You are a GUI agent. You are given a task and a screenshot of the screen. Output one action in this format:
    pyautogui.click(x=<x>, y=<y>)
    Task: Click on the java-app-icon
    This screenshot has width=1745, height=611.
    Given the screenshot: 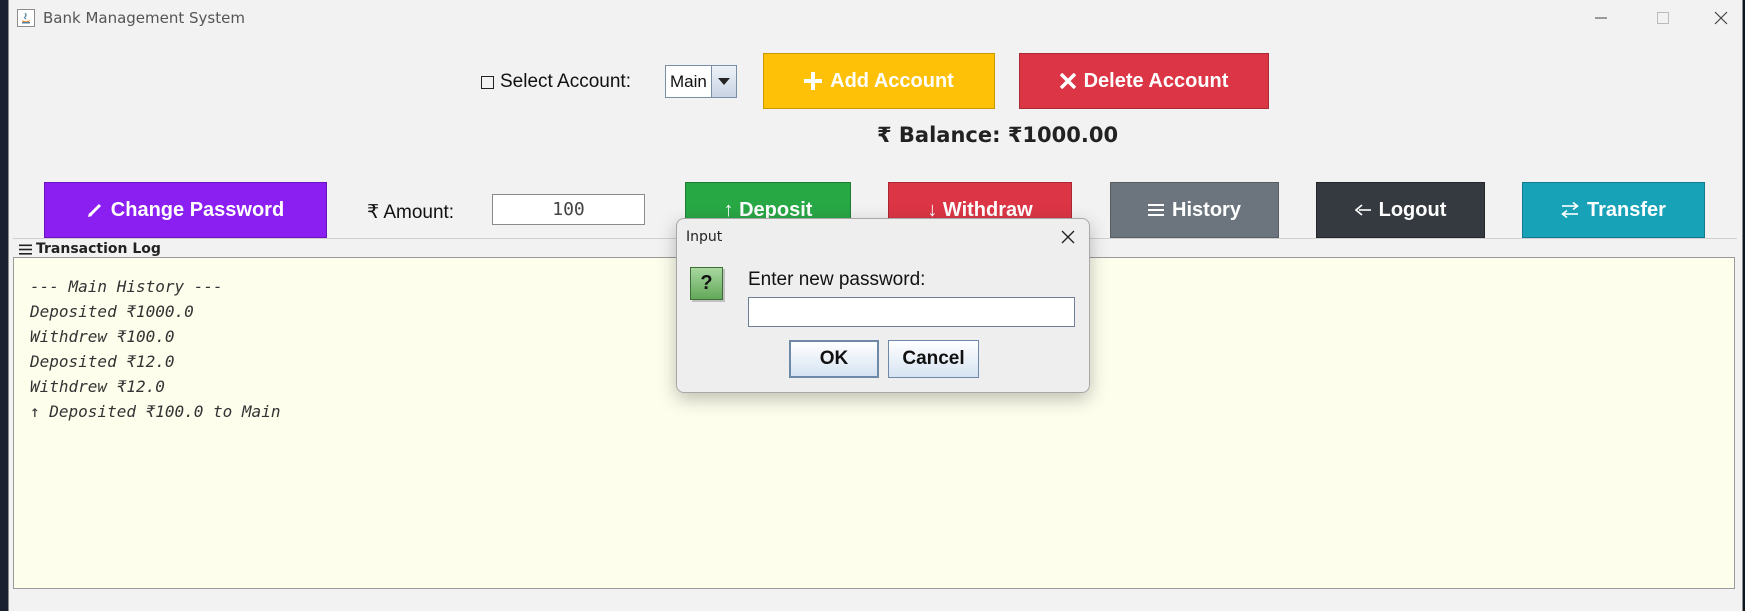 What is the action you would take?
    pyautogui.click(x=26, y=18)
    